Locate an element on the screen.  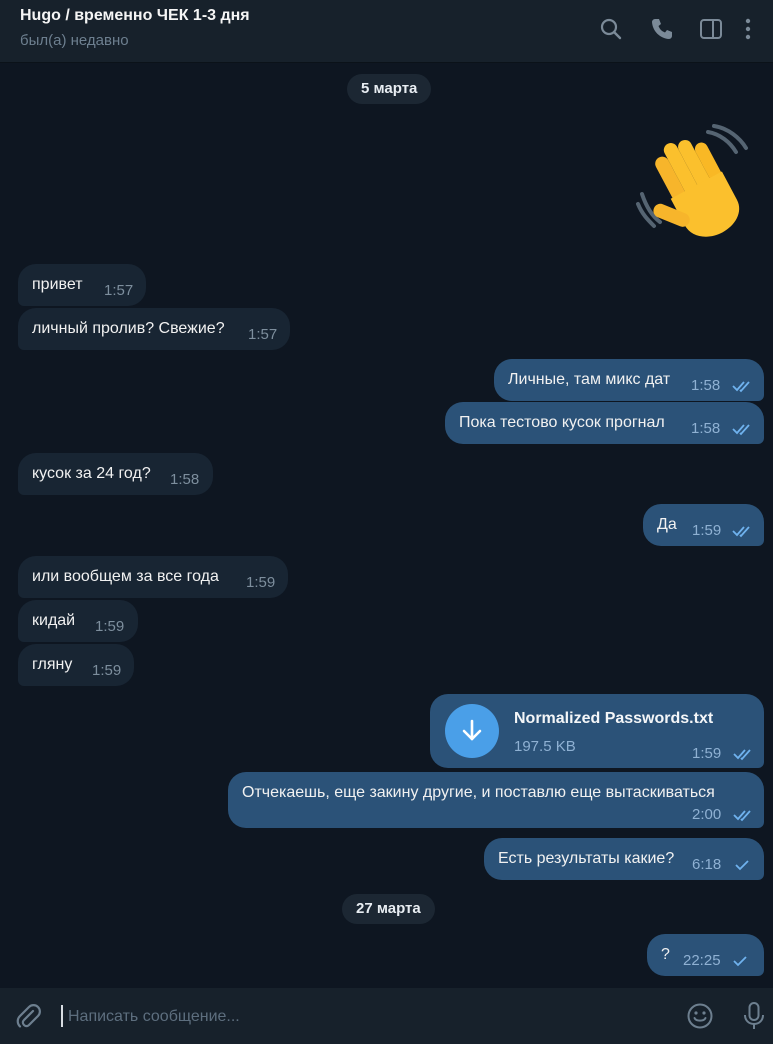
outgoing-message: Есть результаты какие? 6:18 is located at coordinates (624, 859).